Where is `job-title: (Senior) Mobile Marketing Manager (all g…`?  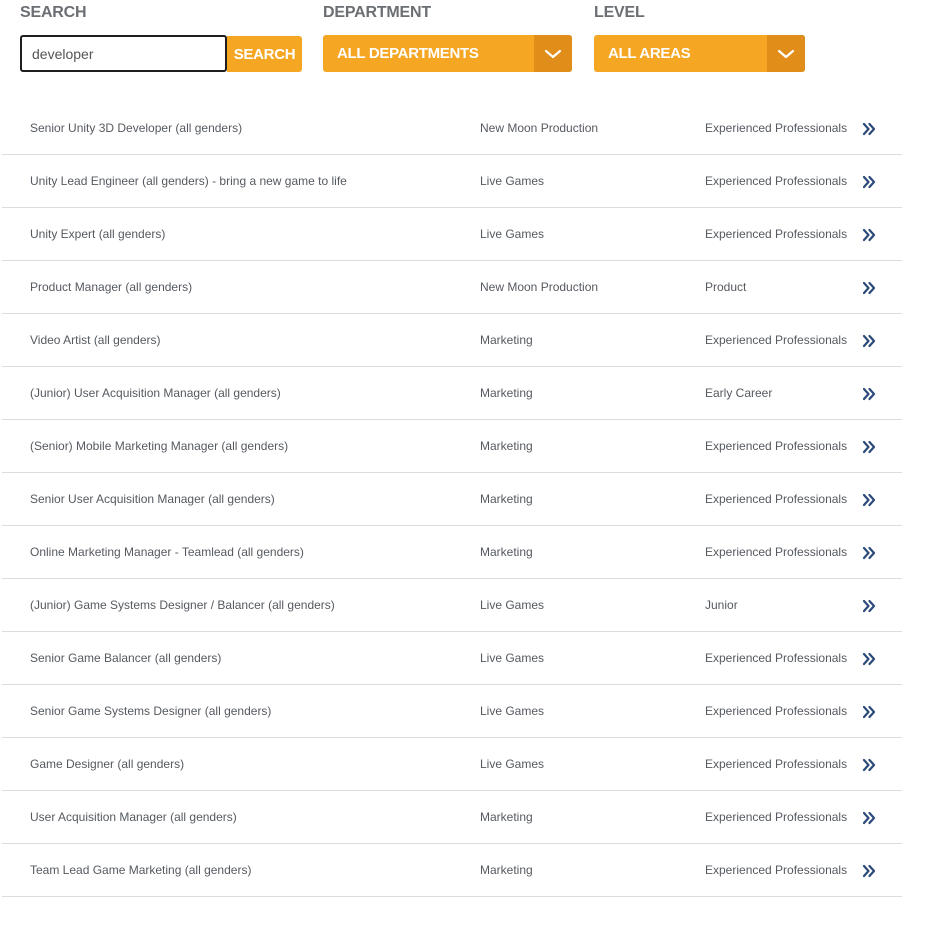
job-title: (Senior) Mobile Marketing Manager (all g… is located at coordinates (159, 446).